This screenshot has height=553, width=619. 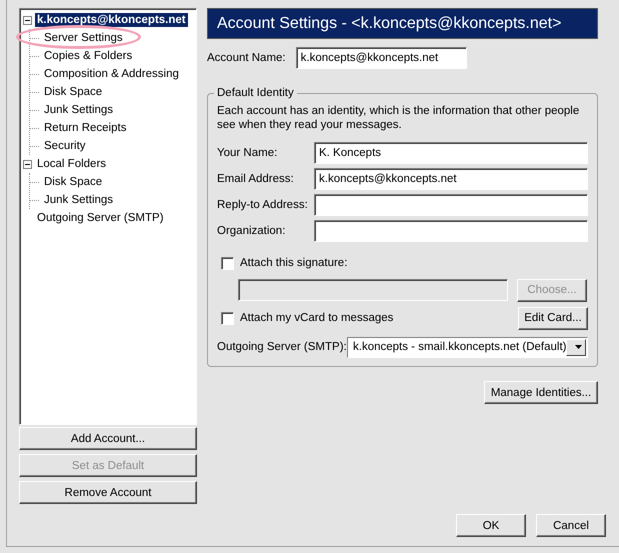 What do you see at coordinates (571, 525) in the screenshot?
I see `dialog-button: Cancel` at bounding box center [571, 525].